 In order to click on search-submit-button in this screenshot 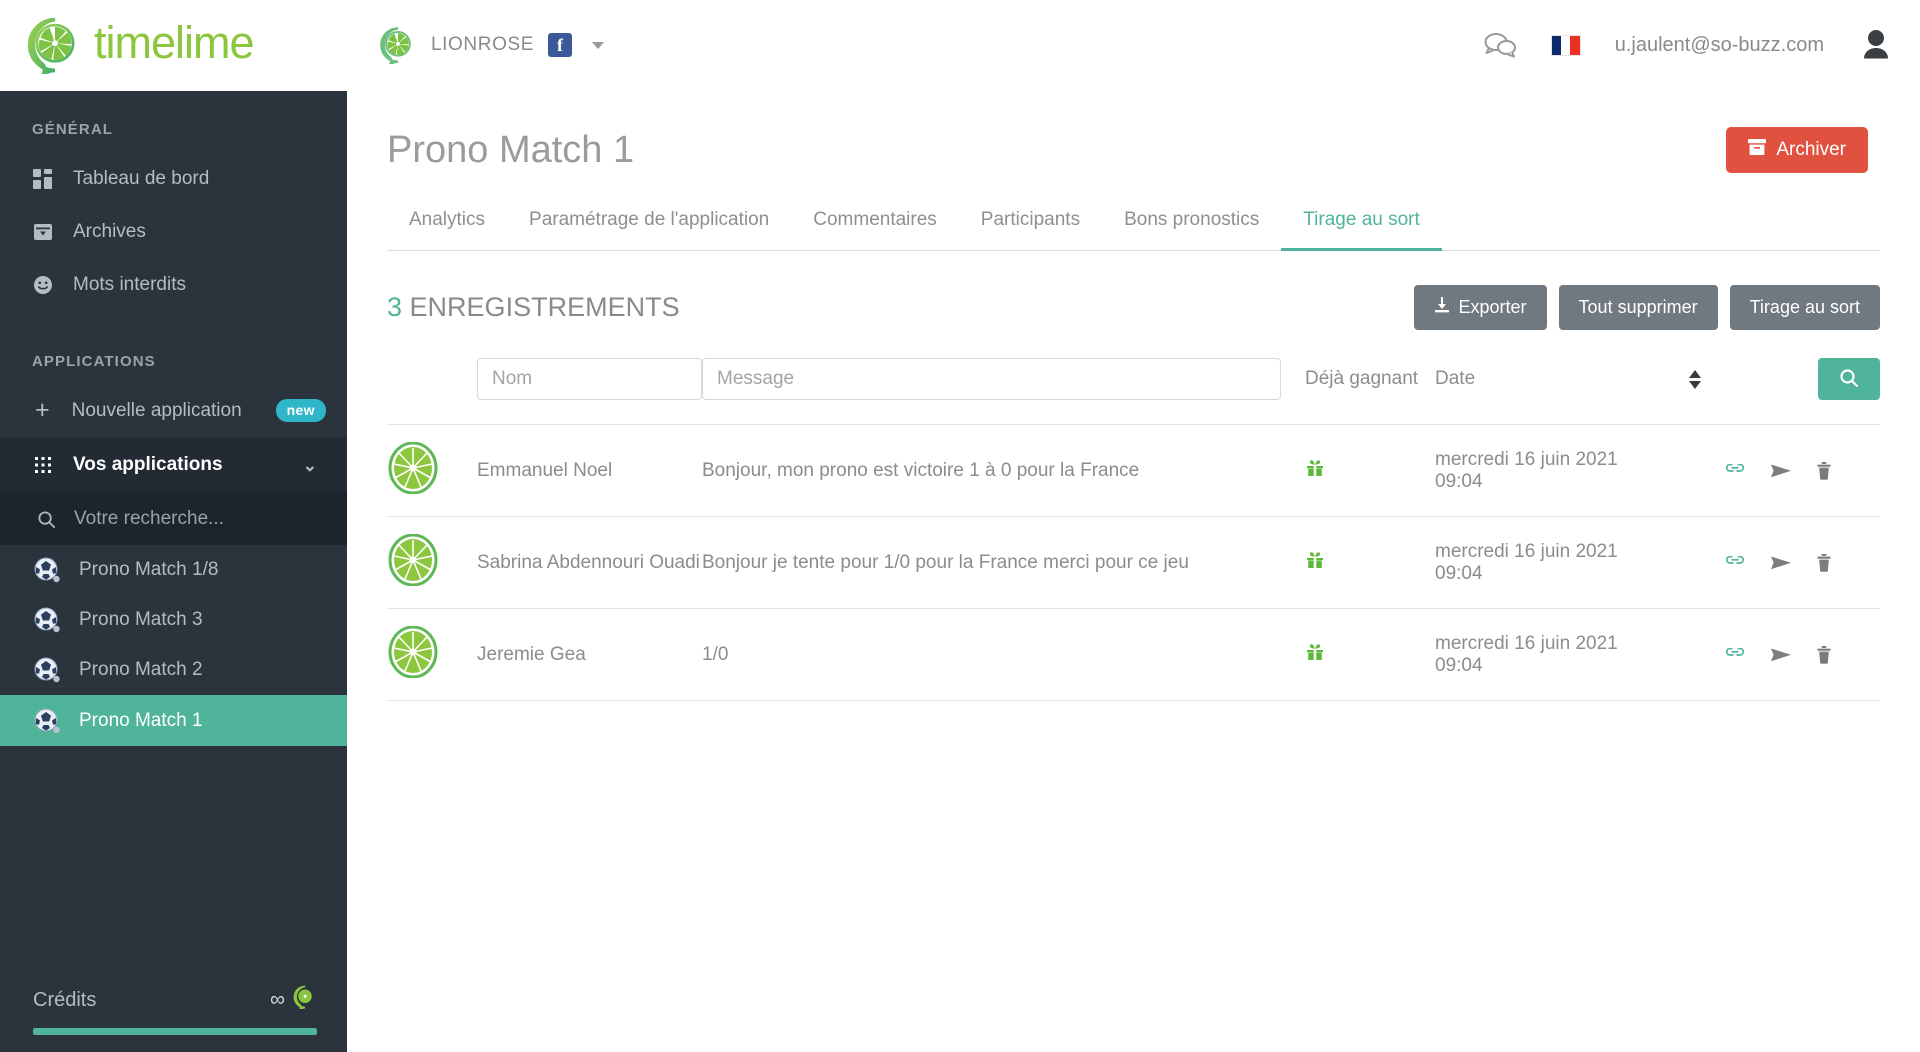, I will do `click(1849, 379)`.